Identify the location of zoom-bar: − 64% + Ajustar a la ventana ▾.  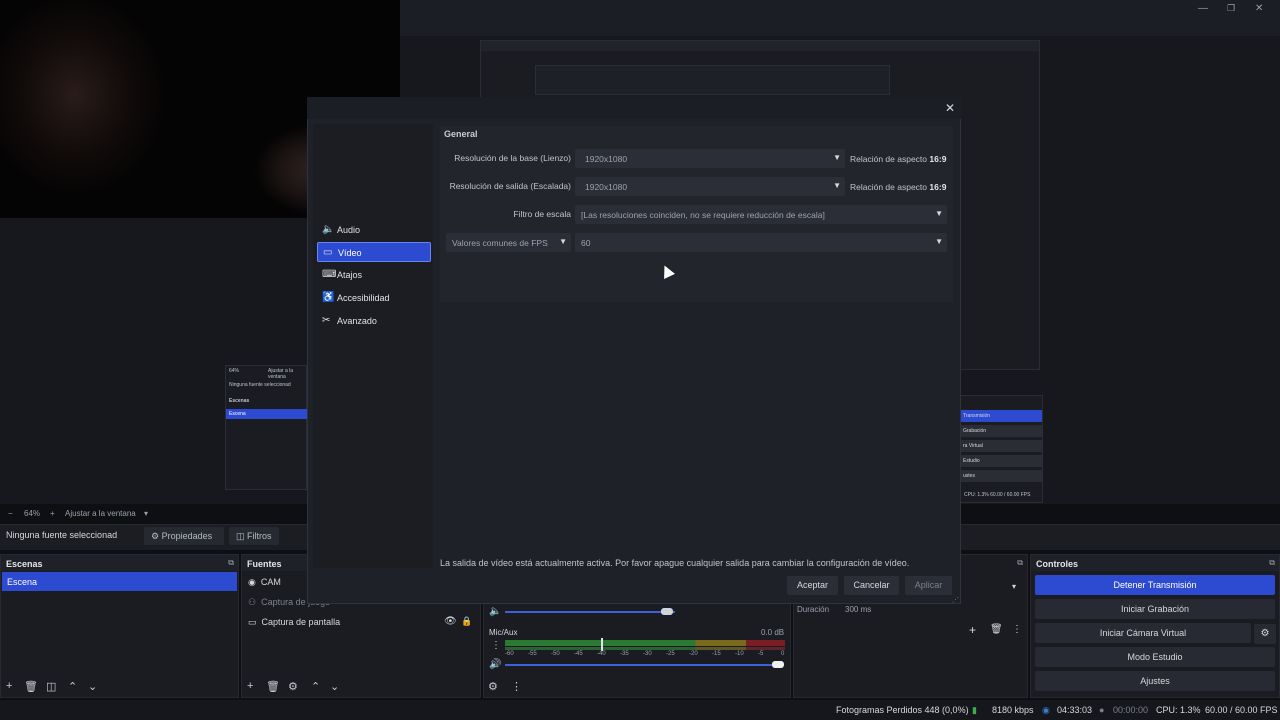
(150, 514).